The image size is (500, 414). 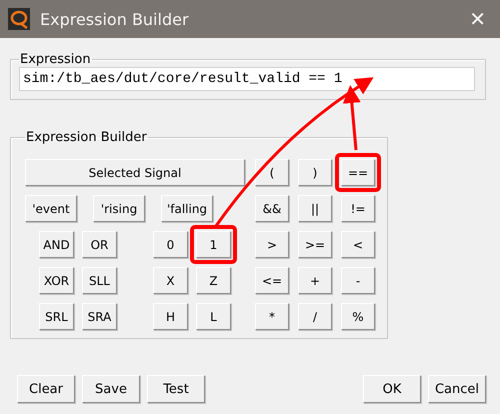 What do you see at coordinates (272, 208) in the screenshot?
I see `operator-button: &&` at bounding box center [272, 208].